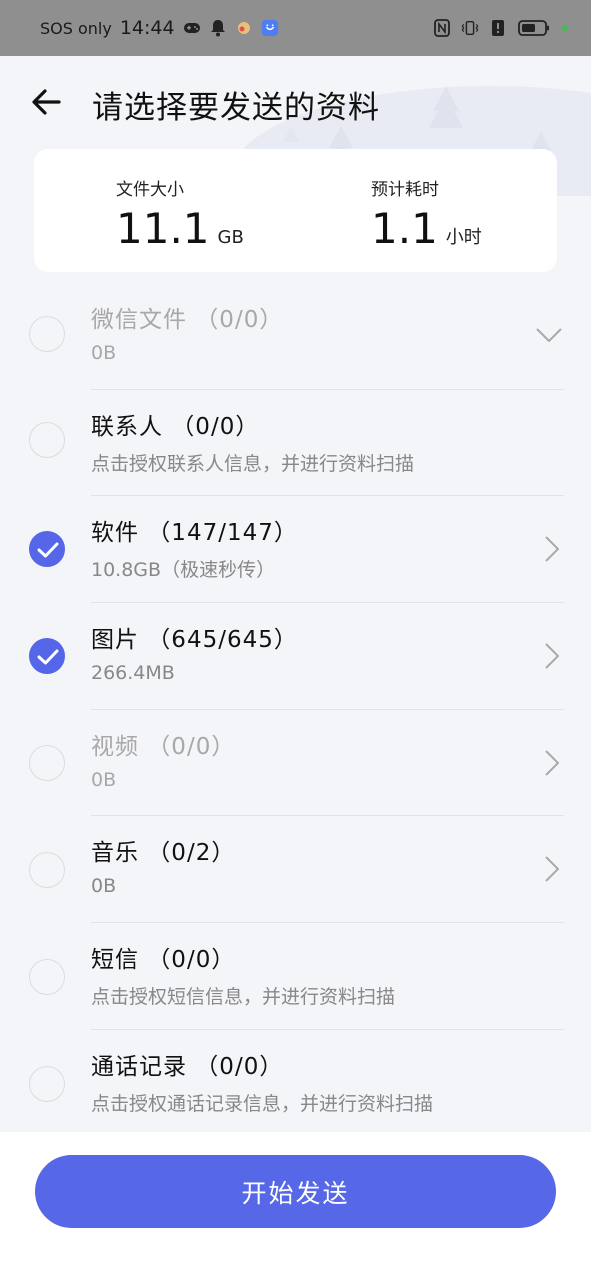 The width and height of the screenshot is (591, 1280). I want to click on back-button, so click(46, 102).